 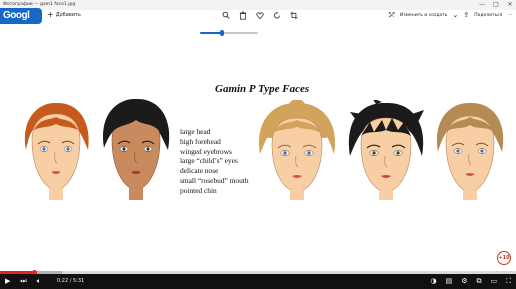 I want to click on trait-item: small “rosebud” mouth, so click(x=214, y=180).